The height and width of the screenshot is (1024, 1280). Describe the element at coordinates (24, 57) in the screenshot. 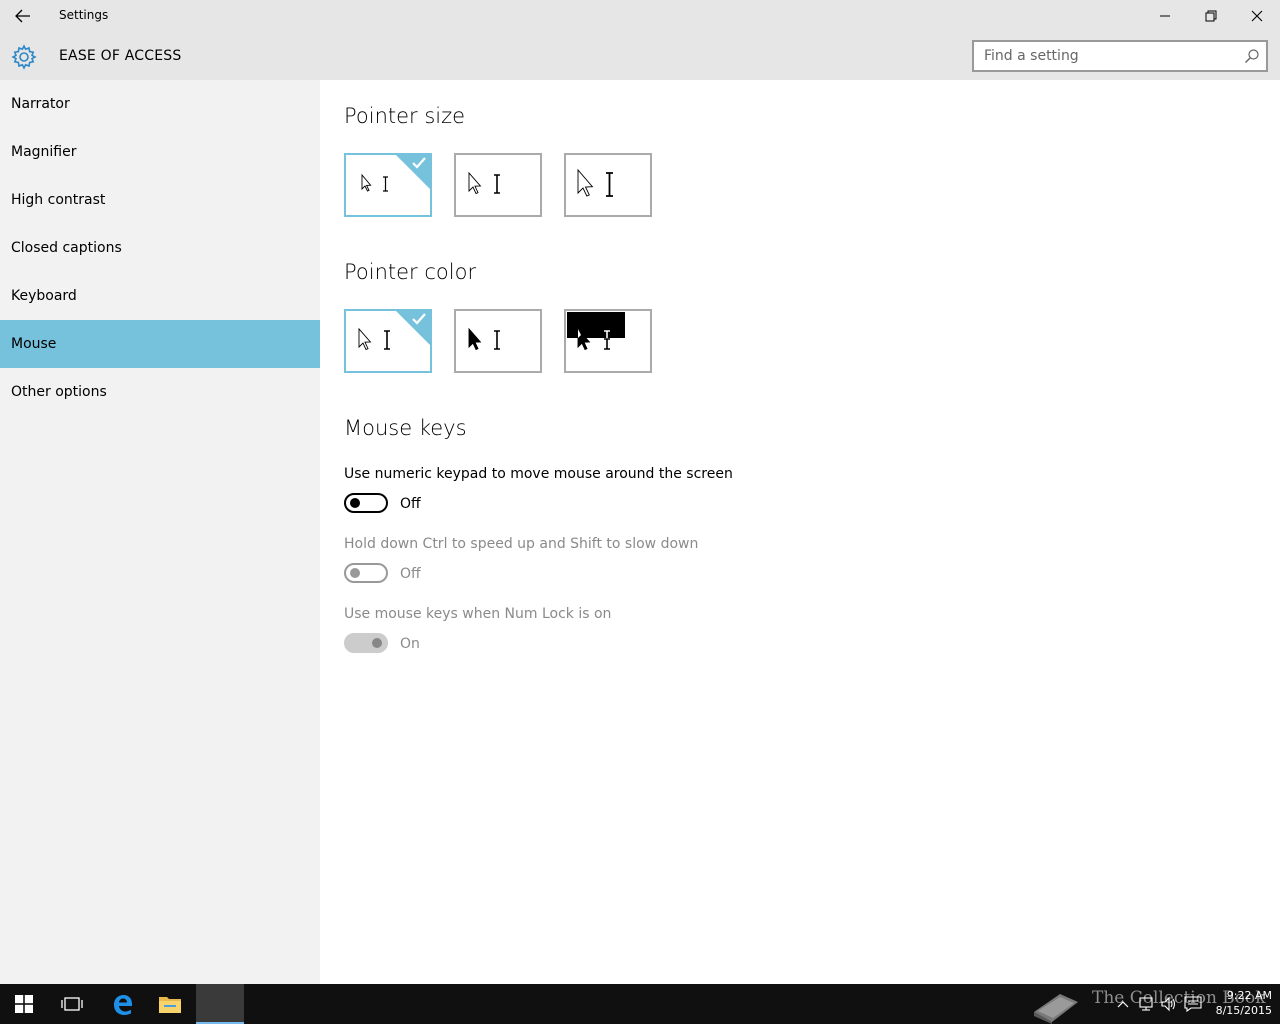

I see `gear-icon` at that location.